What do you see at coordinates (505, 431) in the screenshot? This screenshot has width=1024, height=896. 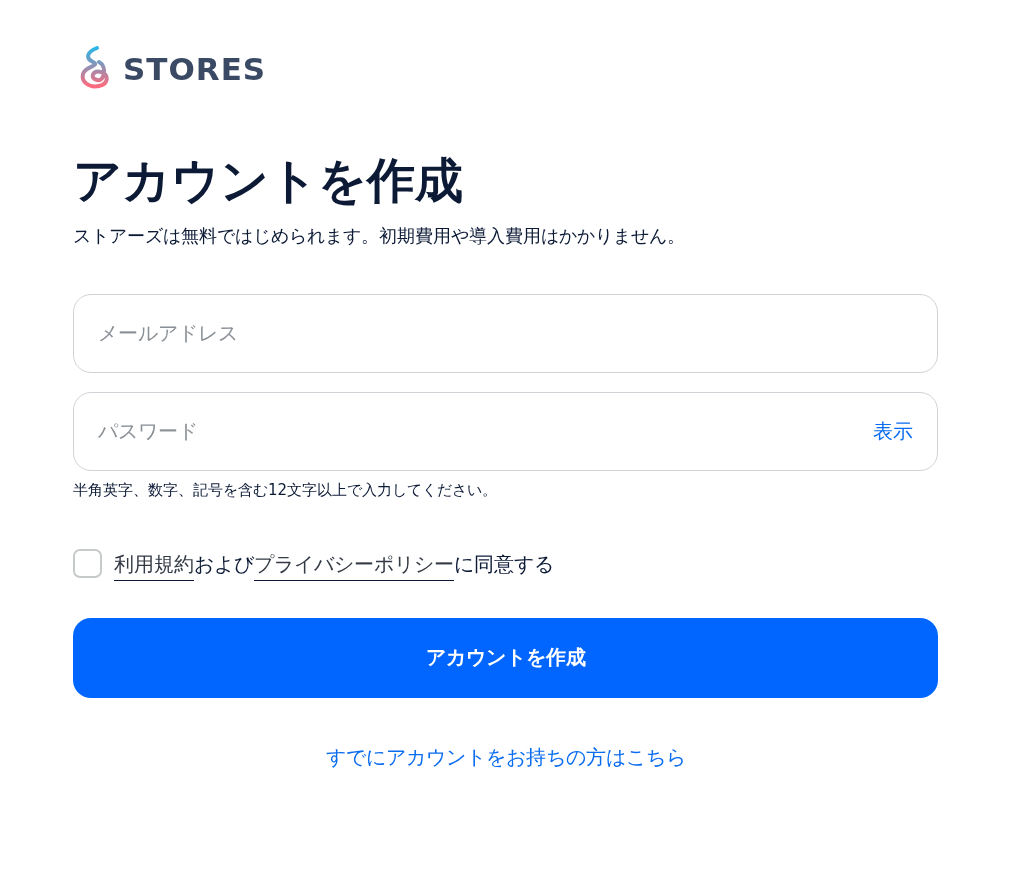 I see `password-field: パスワード 表示` at bounding box center [505, 431].